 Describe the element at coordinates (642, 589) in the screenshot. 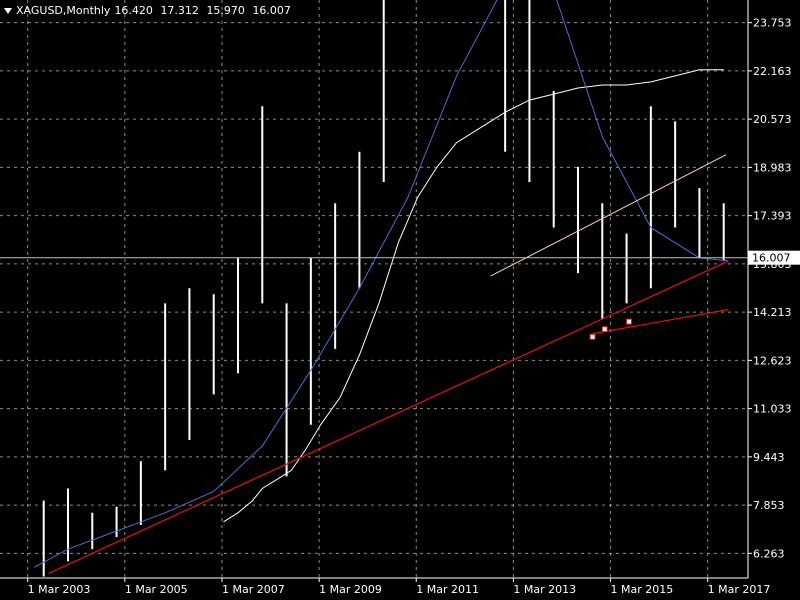

I see `x-tick-label: 1 Mar 2015` at that location.